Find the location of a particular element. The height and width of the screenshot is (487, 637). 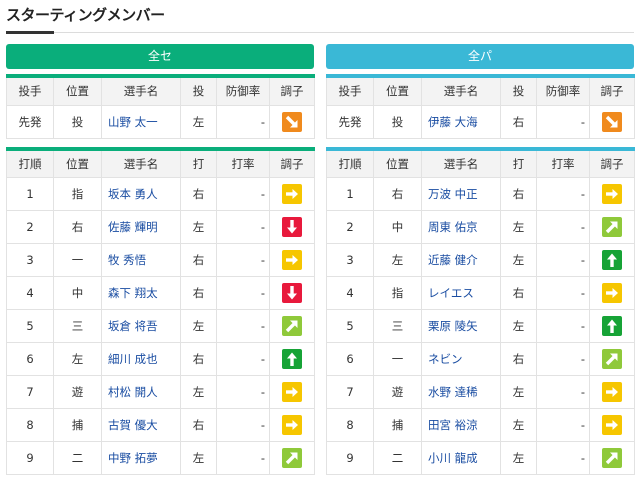

lineup-row: 7 遊水野 達稀左 - is located at coordinates (480, 392).